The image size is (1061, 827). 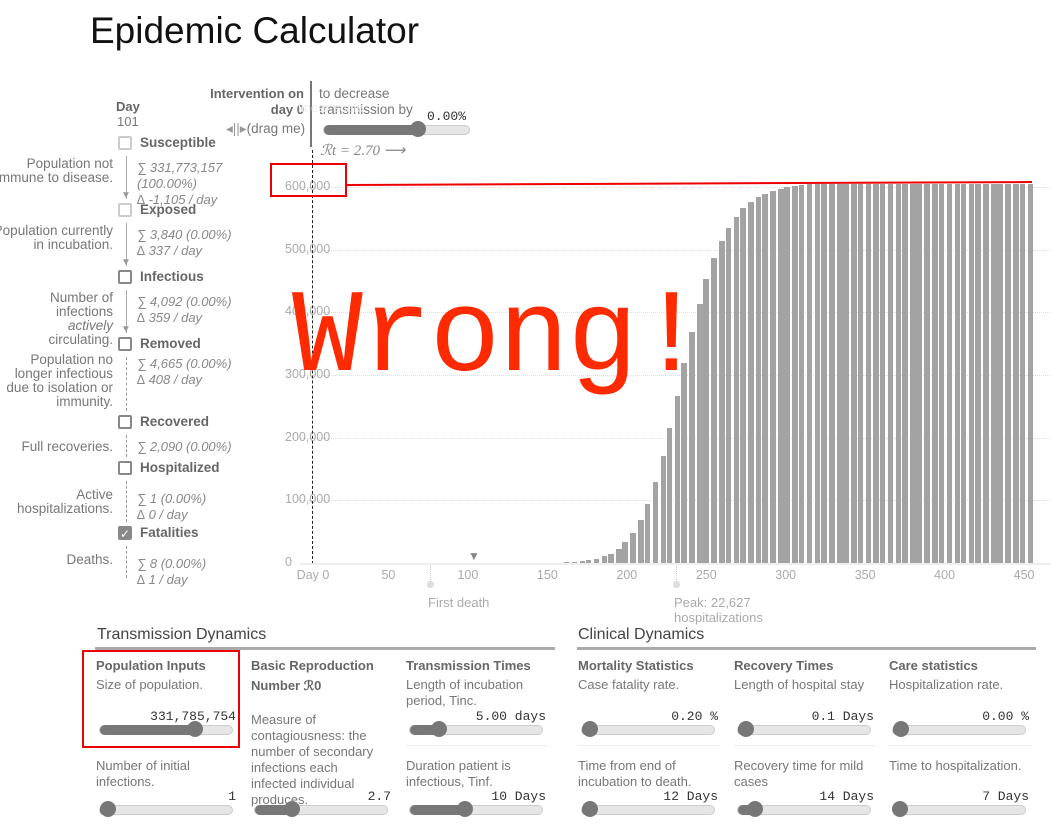 What do you see at coordinates (459, 602) in the screenshot?
I see `first-death-label: First death` at bounding box center [459, 602].